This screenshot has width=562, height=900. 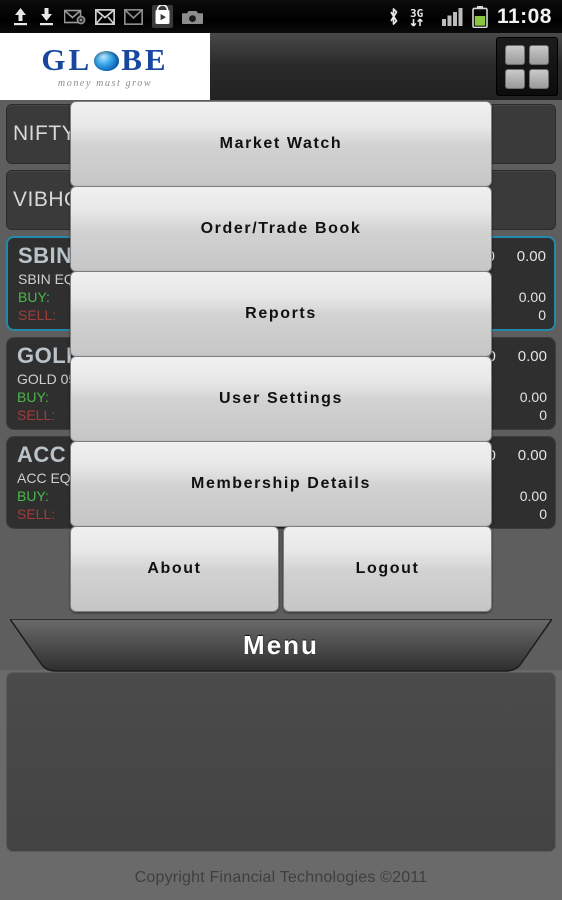 I want to click on mail-sync-icon, so click(x=75, y=17).